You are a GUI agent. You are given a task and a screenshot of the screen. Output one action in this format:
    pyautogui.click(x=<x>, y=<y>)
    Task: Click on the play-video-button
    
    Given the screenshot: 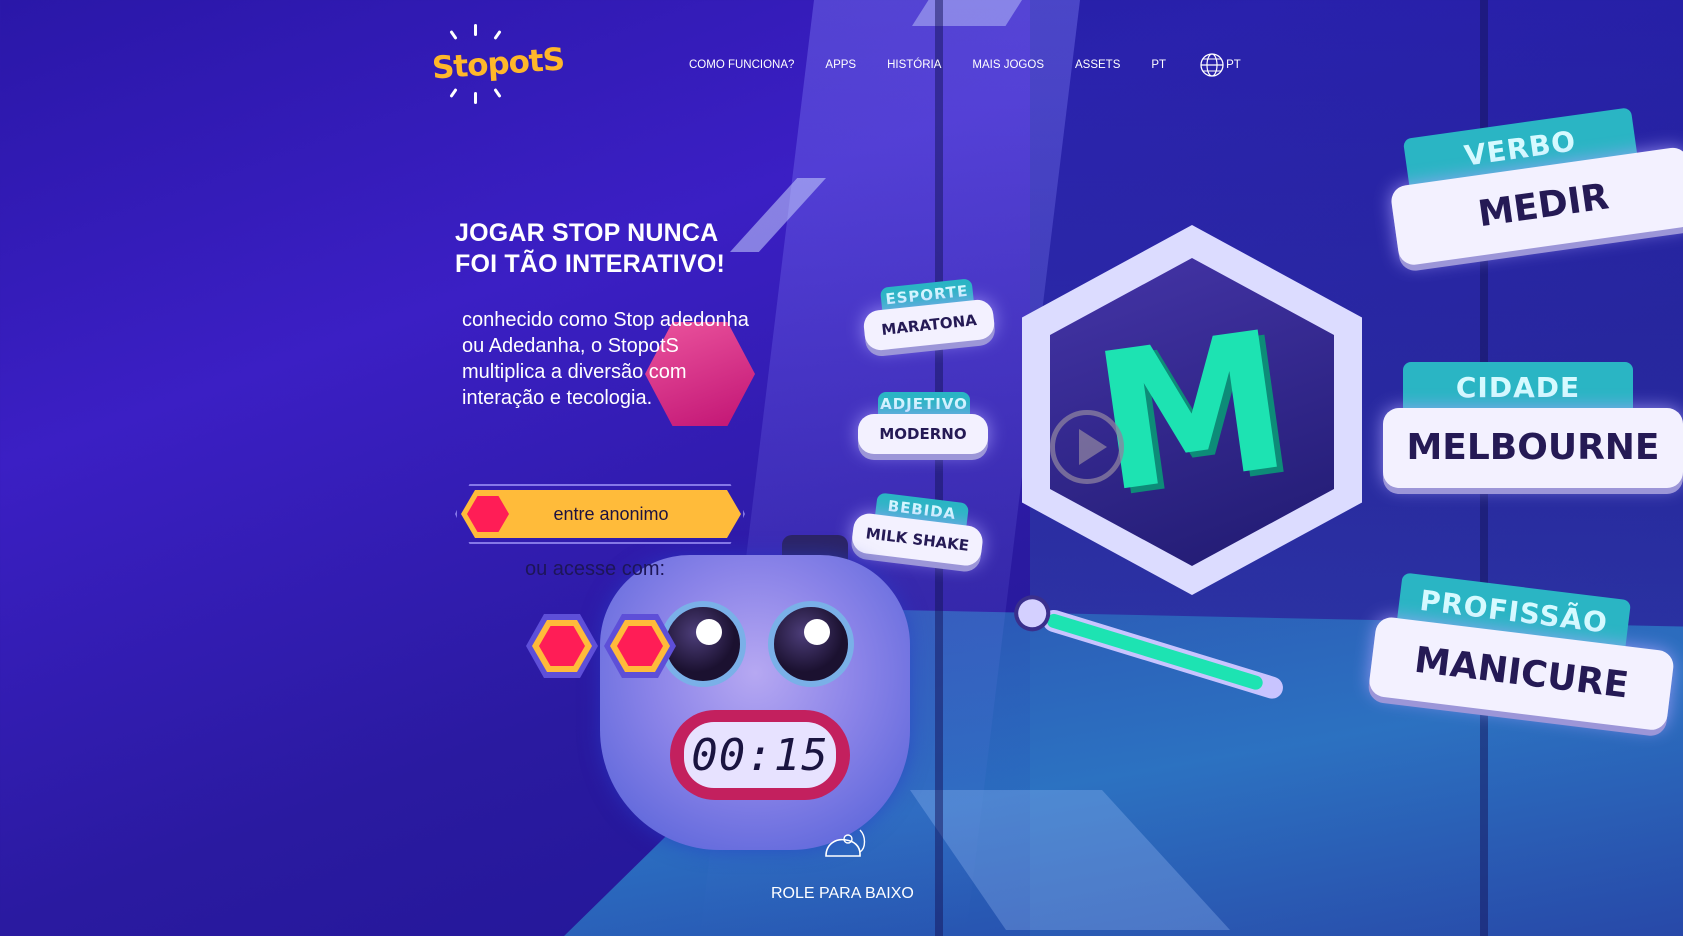 What is the action you would take?
    pyautogui.click(x=1087, y=447)
    